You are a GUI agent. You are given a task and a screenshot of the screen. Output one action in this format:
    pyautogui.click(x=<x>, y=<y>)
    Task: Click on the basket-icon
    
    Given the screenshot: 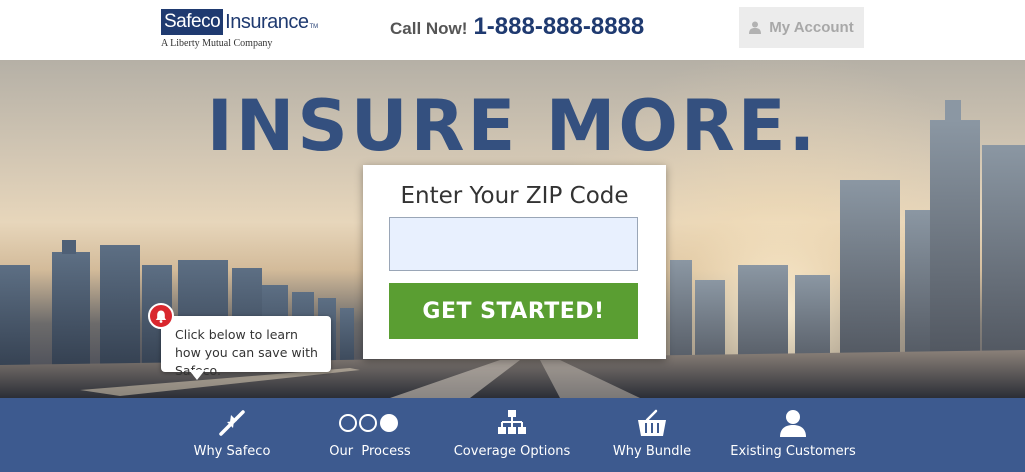 What is the action you would take?
    pyautogui.click(x=652, y=423)
    